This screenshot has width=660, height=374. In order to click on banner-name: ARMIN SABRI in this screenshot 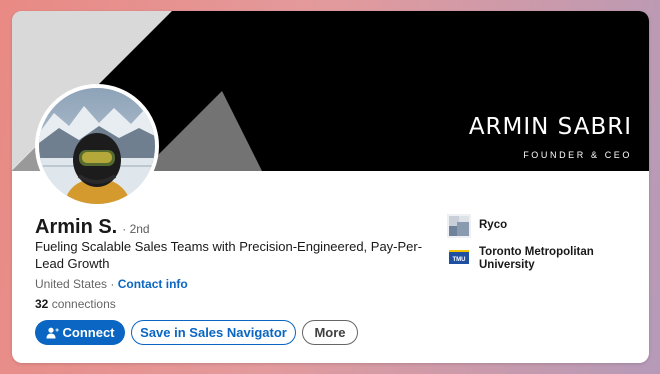, I will do `click(550, 127)`.